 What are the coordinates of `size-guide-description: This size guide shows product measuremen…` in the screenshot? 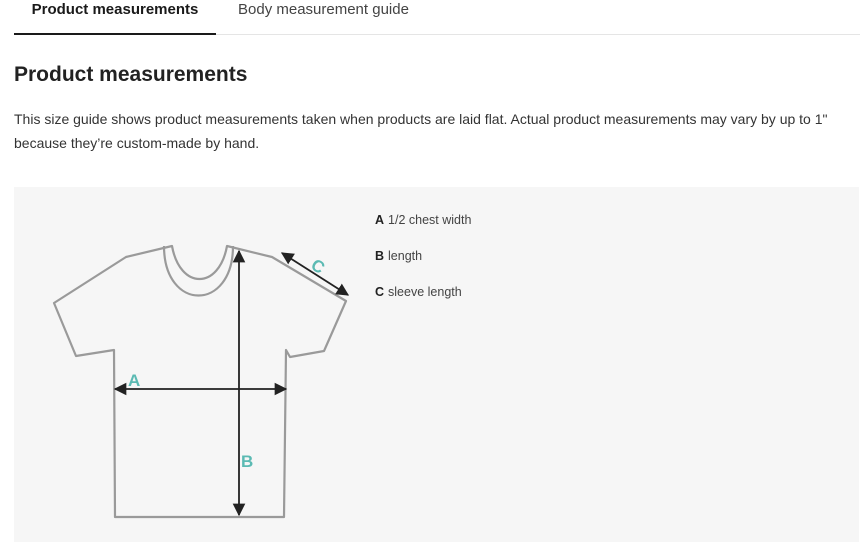 It's located at (421, 131).